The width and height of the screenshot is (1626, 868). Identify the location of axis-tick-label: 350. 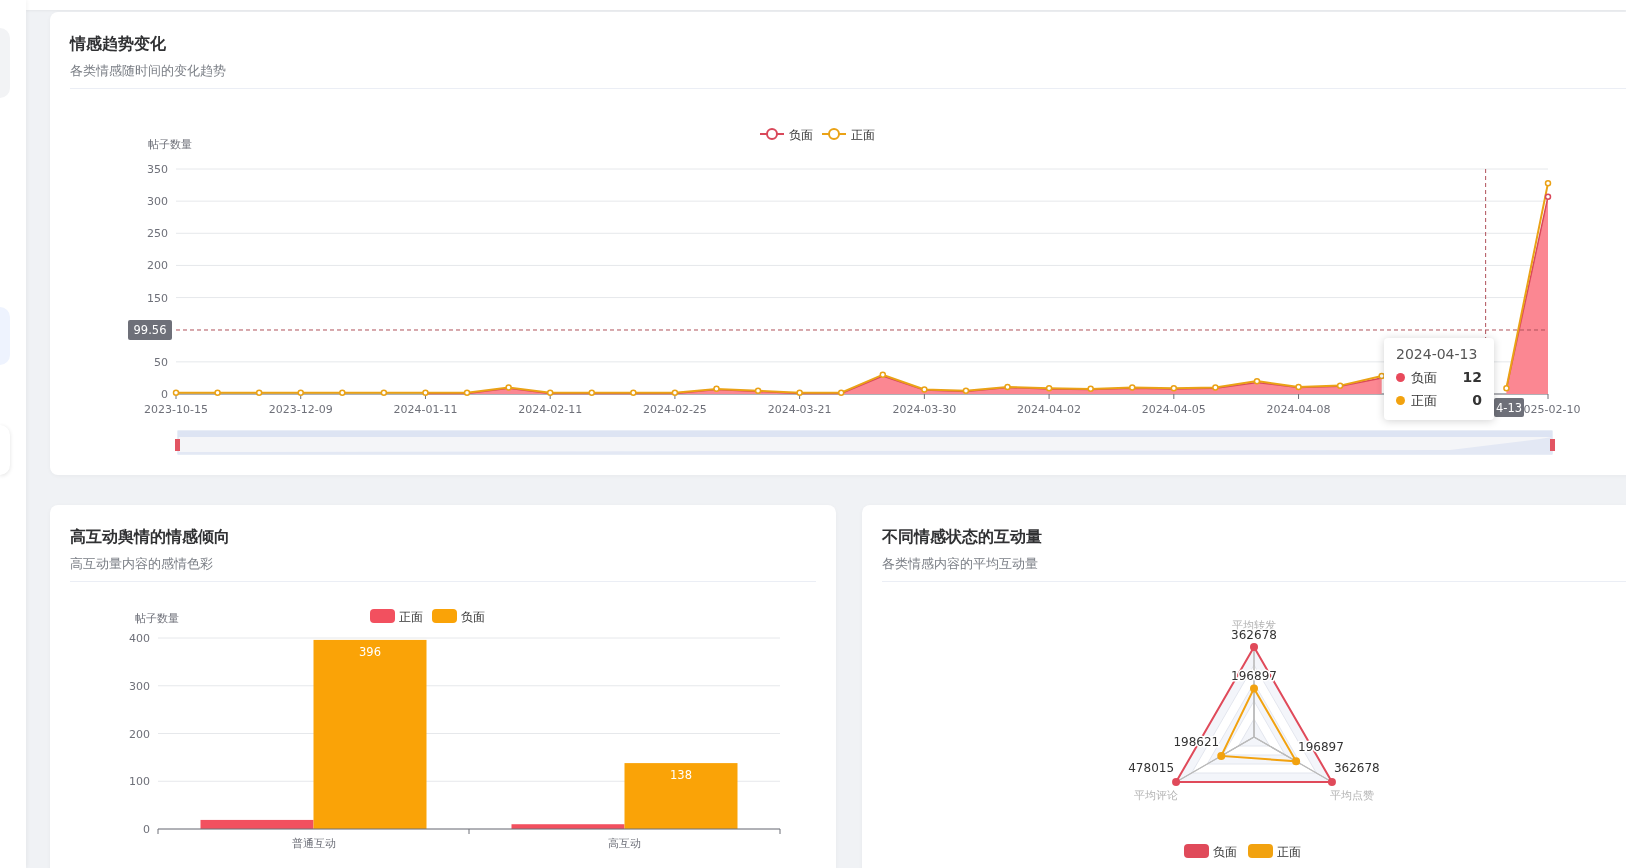
(157, 169).